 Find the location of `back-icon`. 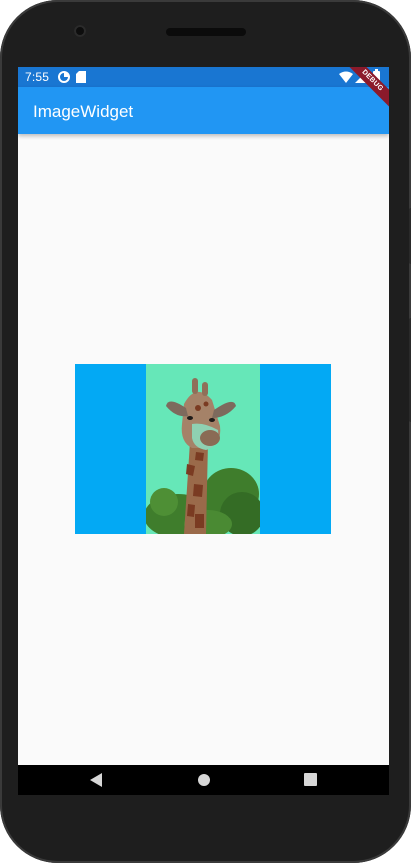

back-icon is located at coordinates (96, 782).